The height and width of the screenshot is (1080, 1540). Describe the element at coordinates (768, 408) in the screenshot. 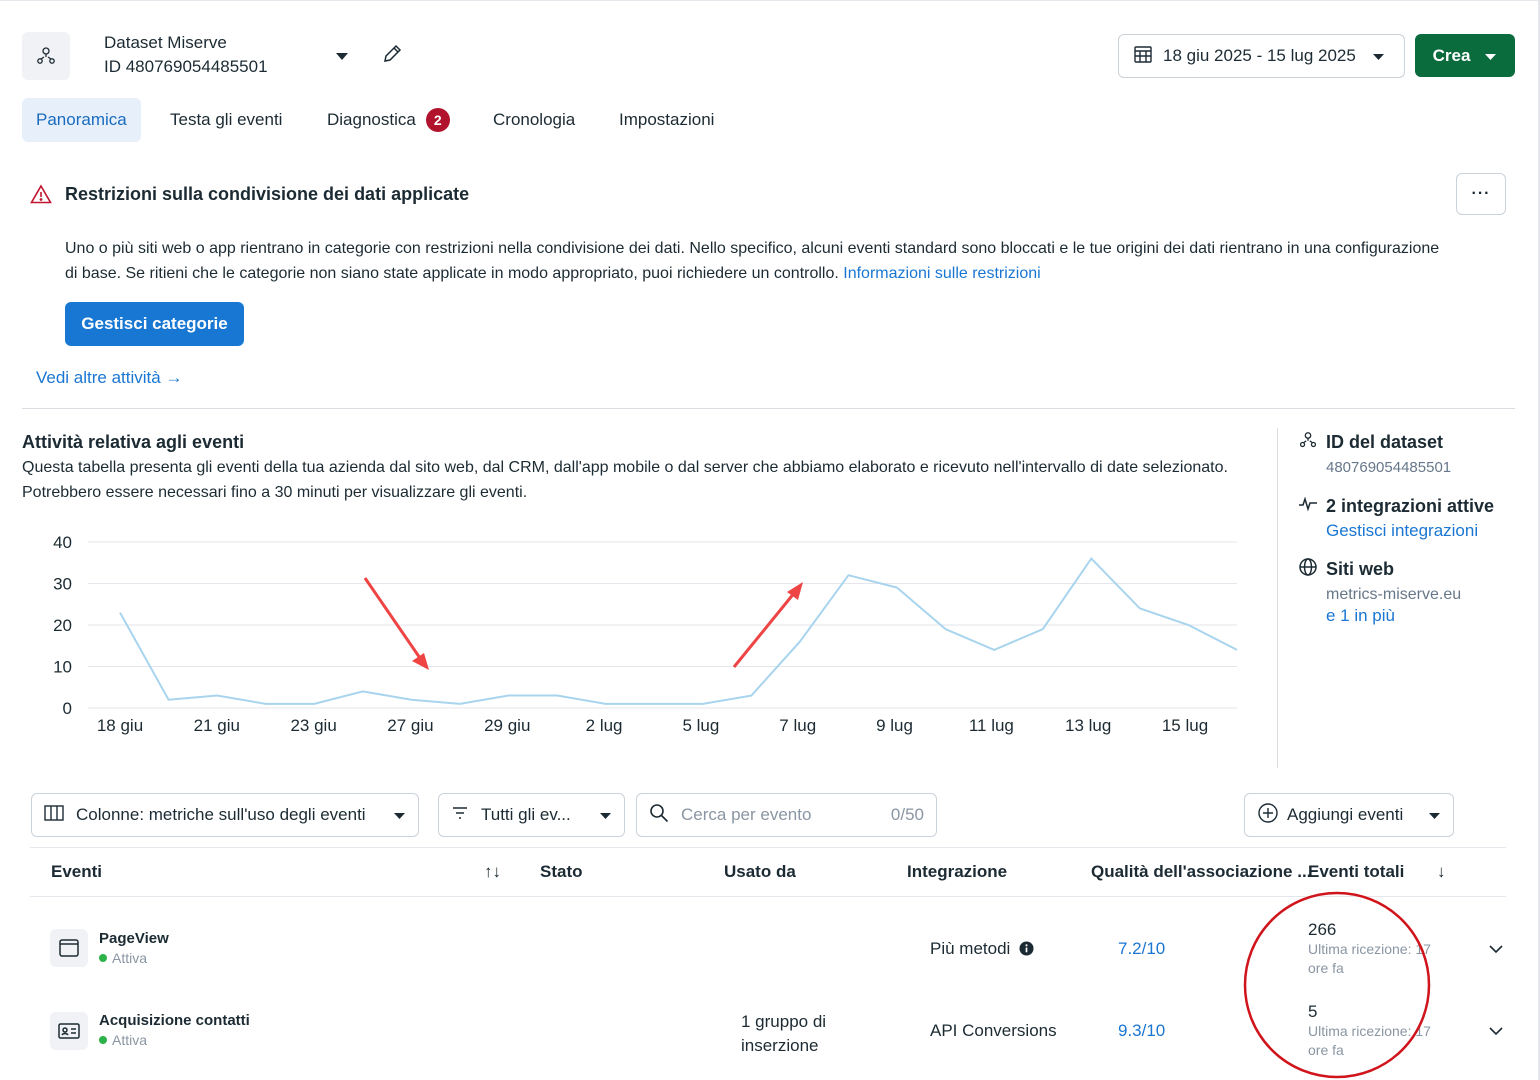

I see `divider` at that location.